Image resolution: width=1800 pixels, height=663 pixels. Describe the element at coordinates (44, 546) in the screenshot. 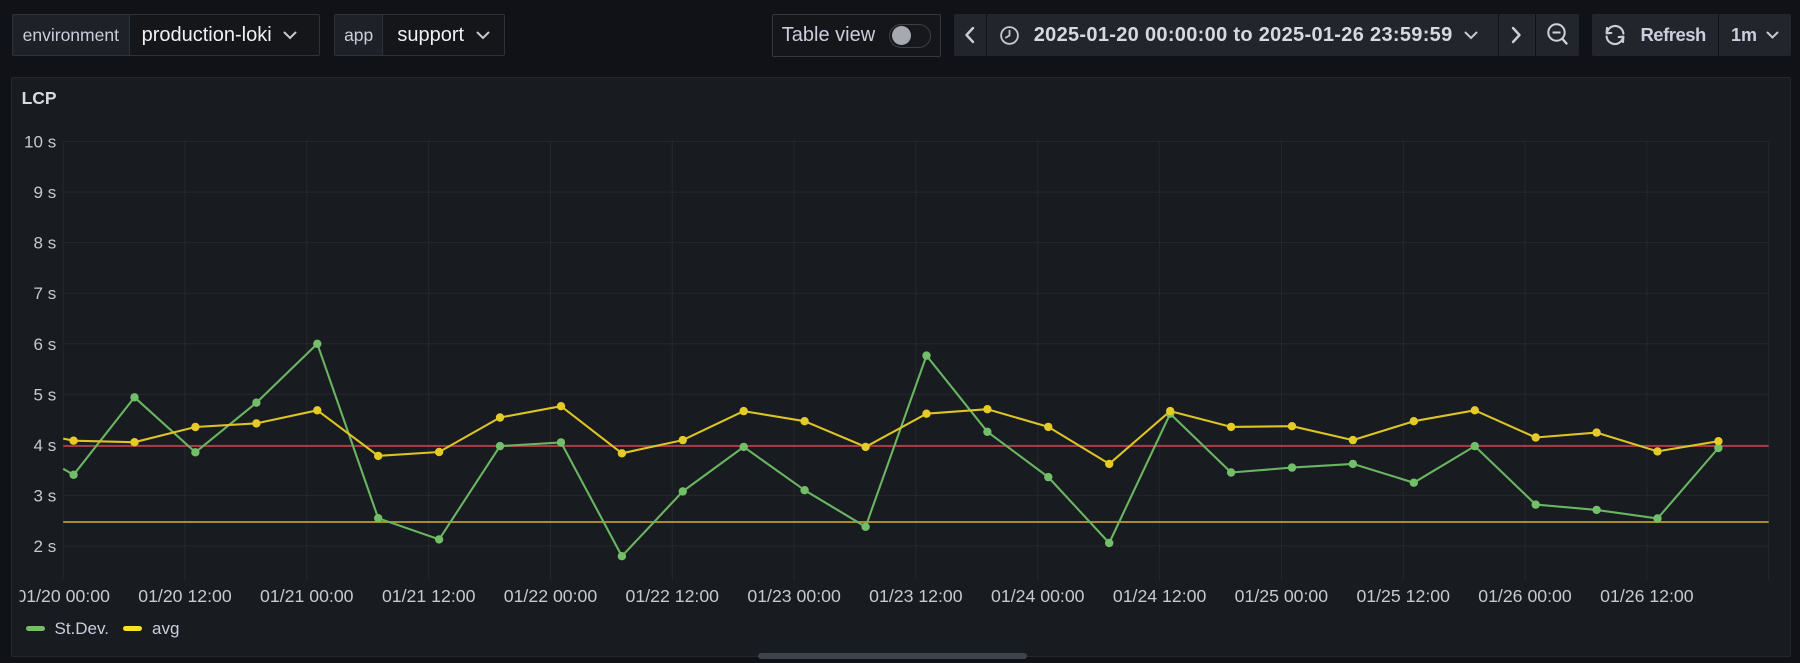

I see `svg-text: 2 s` at that location.